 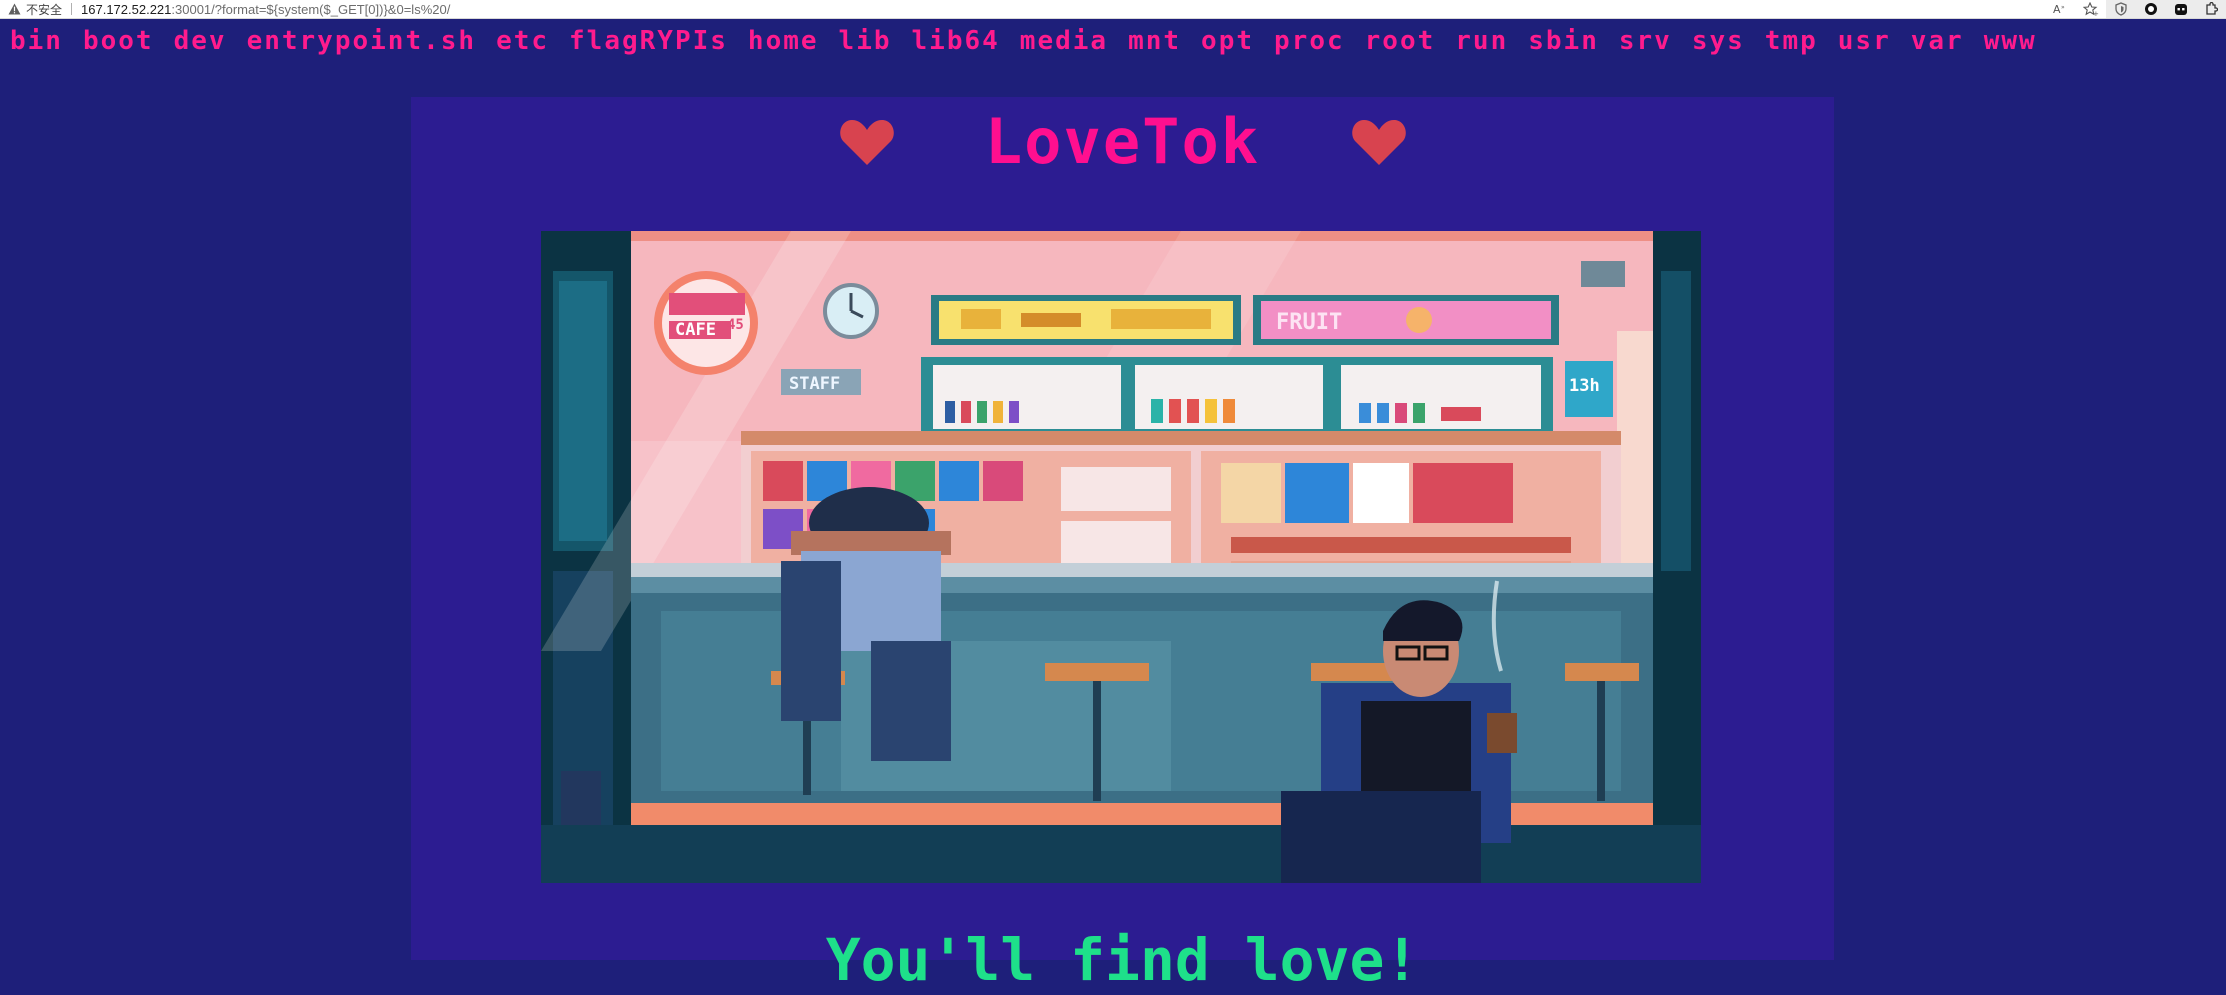 What do you see at coordinates (1563, 41) in the screenshot?
I see `listing-entry: sbin` at bounding box center [1563, 41].